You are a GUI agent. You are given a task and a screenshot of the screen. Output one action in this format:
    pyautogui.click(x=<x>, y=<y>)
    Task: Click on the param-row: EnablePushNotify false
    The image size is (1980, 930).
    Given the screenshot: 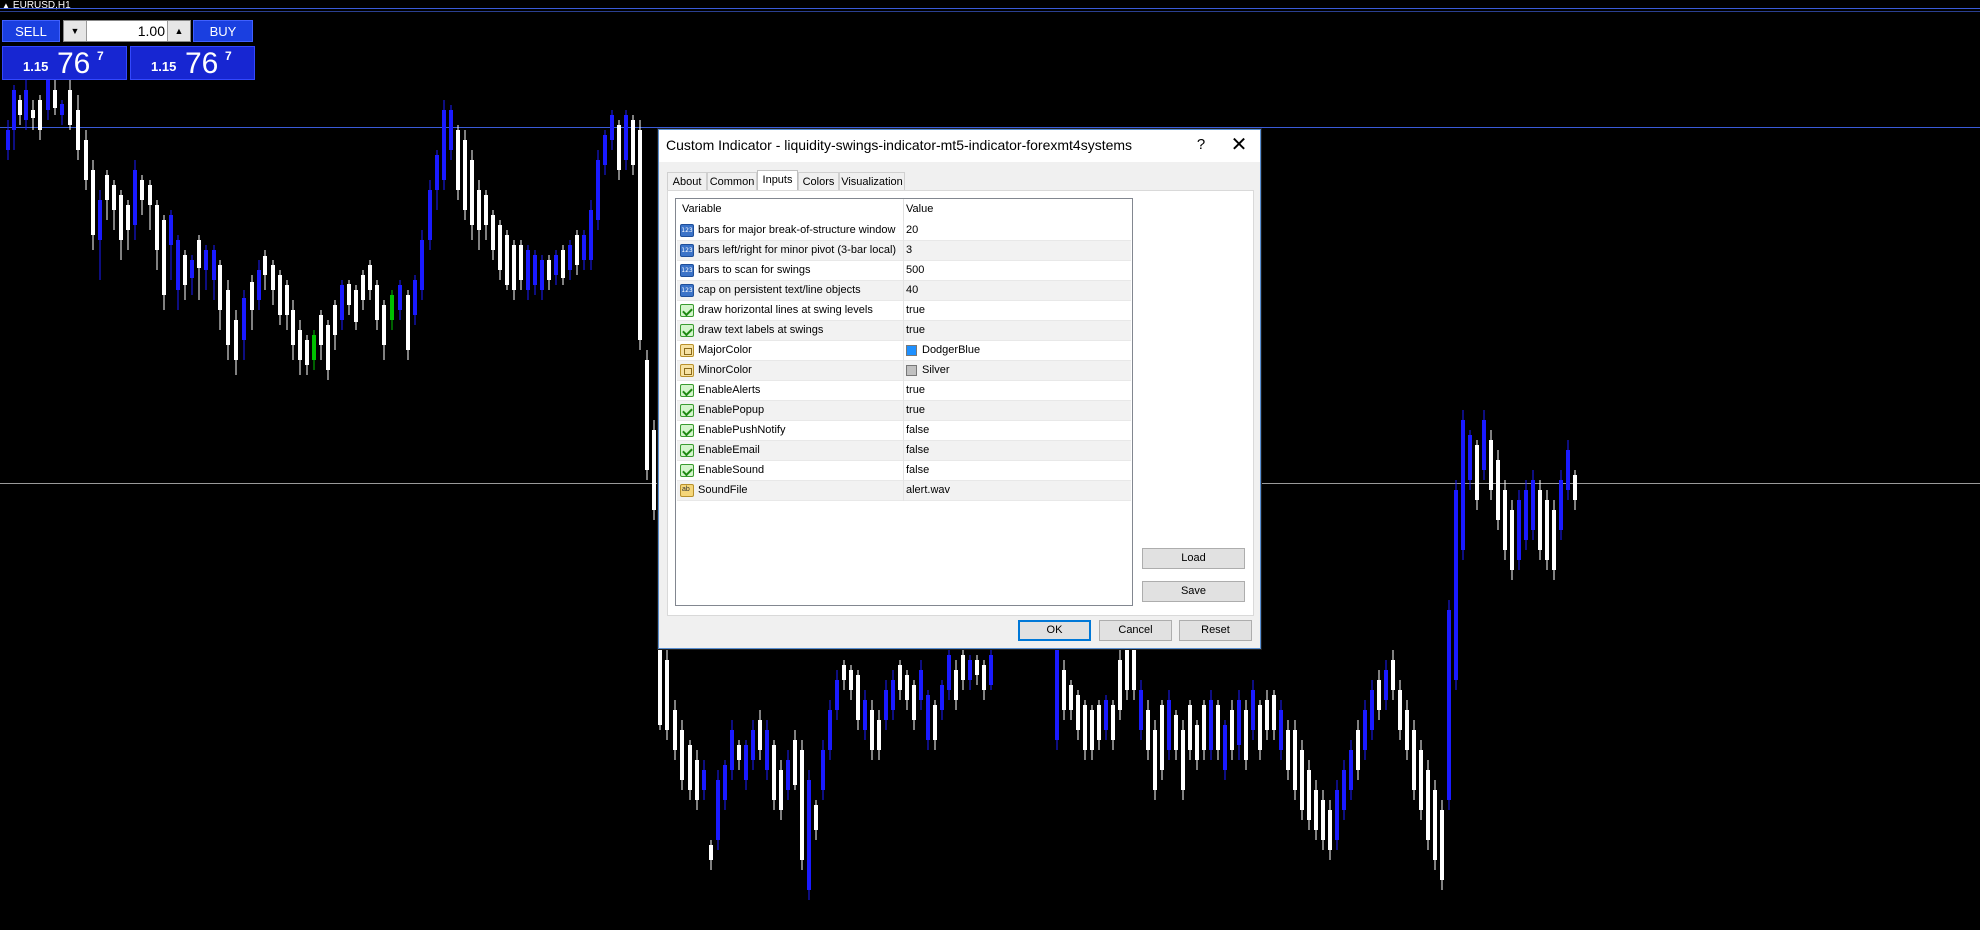 What is the action you would take?
    pyautogui.click(x=904, y=431)
    